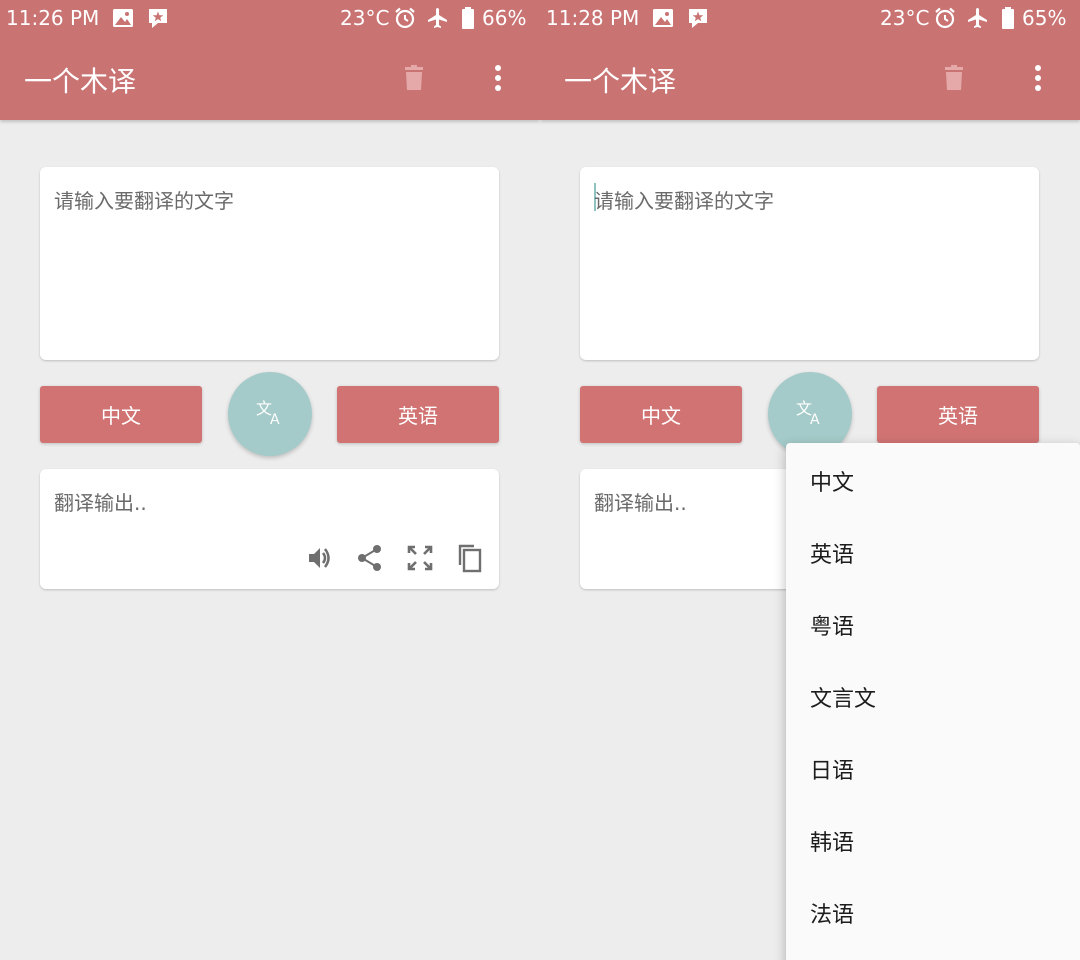 Image resolution: width=1080 pixels, height=960 pixels. Describe the element at coordinates (470, 558) in the screenshot. I see `copy-icon` at that location.